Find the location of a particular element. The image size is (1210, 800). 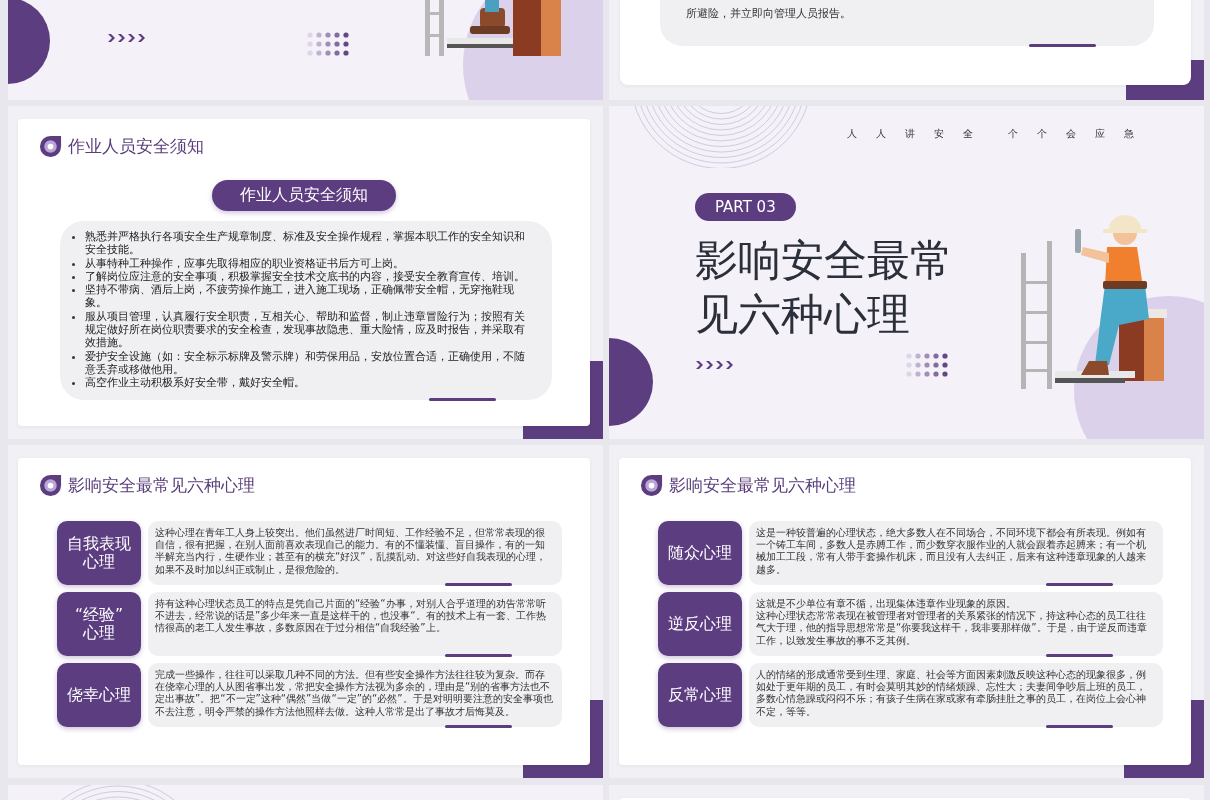

bullet-text: 服从项目管理，认真履行安全职责，互相关心、帮助和监督，制止违章冒险行为；按照有关规定做好所在岗位职责要求的安全检查，发现事故隐患、重大险情，应及时报告，并采取有效措施。 is located at coordinates (305, 329).